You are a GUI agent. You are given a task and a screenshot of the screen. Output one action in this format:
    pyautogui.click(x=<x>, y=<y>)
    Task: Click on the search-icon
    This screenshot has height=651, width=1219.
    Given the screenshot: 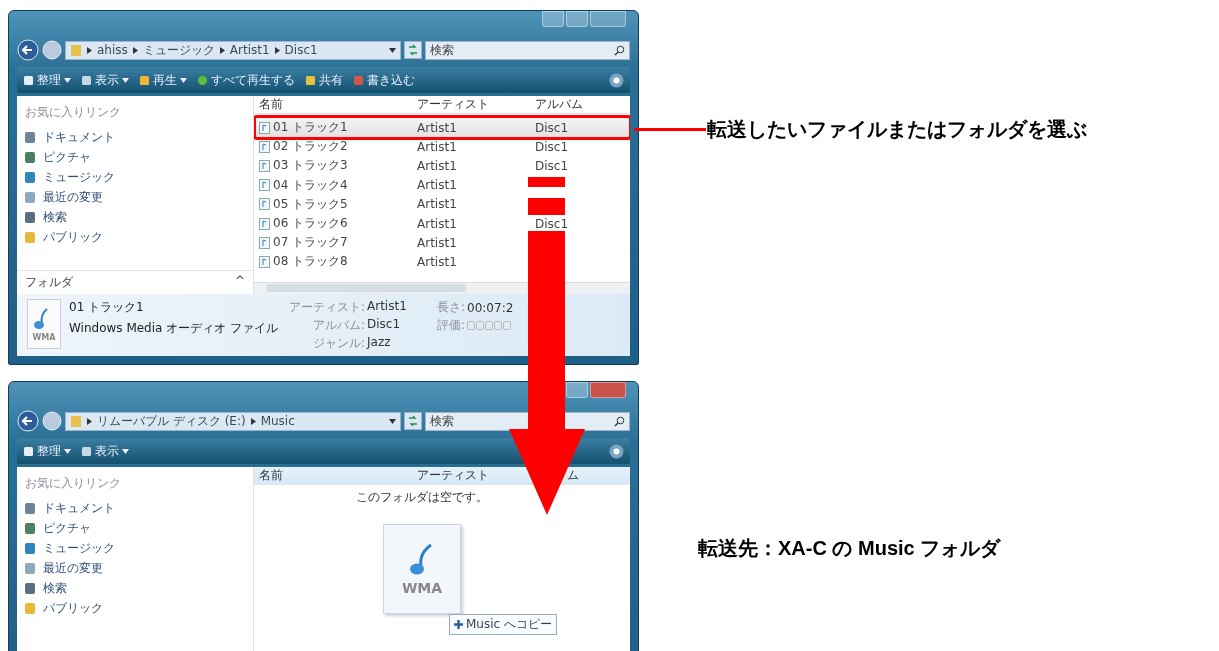 What is the action you would take?
    pyautogui.click(x=619, y=421)
    